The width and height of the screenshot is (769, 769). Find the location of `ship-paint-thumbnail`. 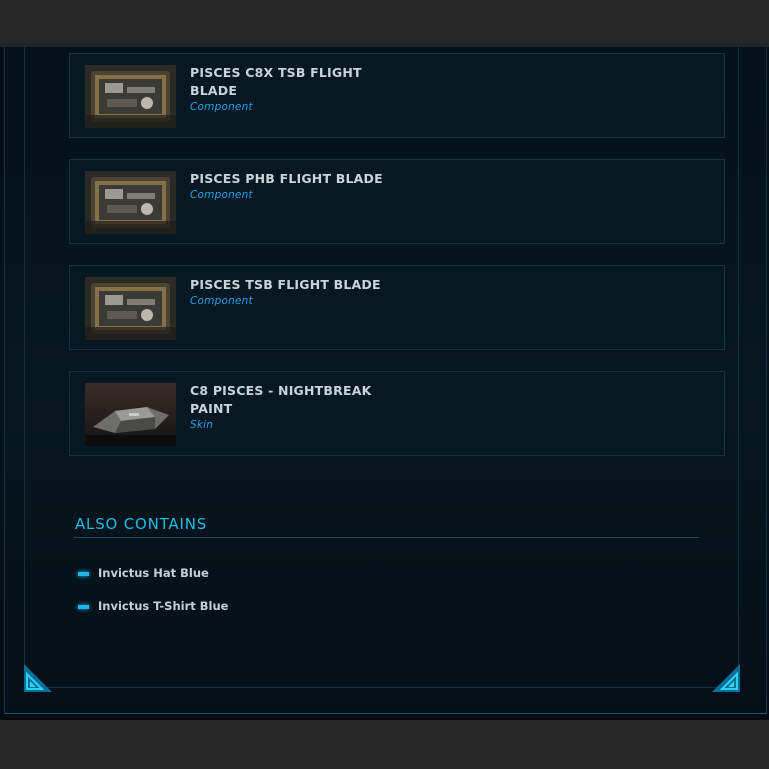

ship-paint-thumbnail is located at coordinates (130, 414).